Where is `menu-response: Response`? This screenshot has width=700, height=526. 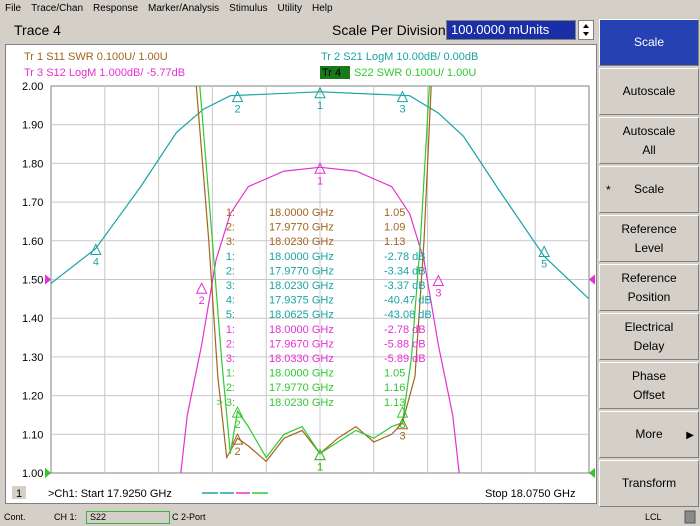
menu-response: Response is located at coordinates (115, 8).